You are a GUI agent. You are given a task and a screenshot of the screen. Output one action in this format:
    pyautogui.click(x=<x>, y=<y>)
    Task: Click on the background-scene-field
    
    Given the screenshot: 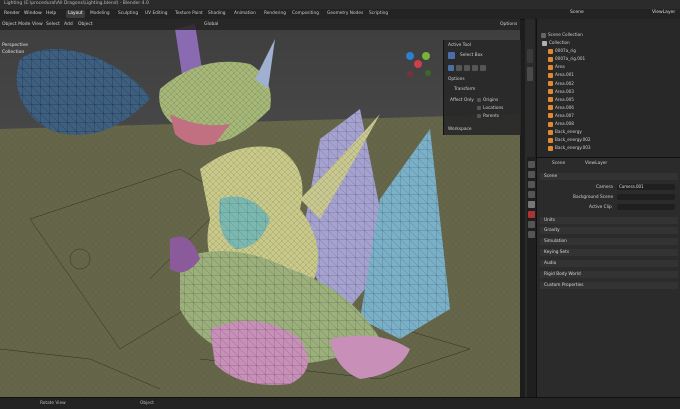 What is the action you would take?
    pyautogui.click(x=646, y=197)
    